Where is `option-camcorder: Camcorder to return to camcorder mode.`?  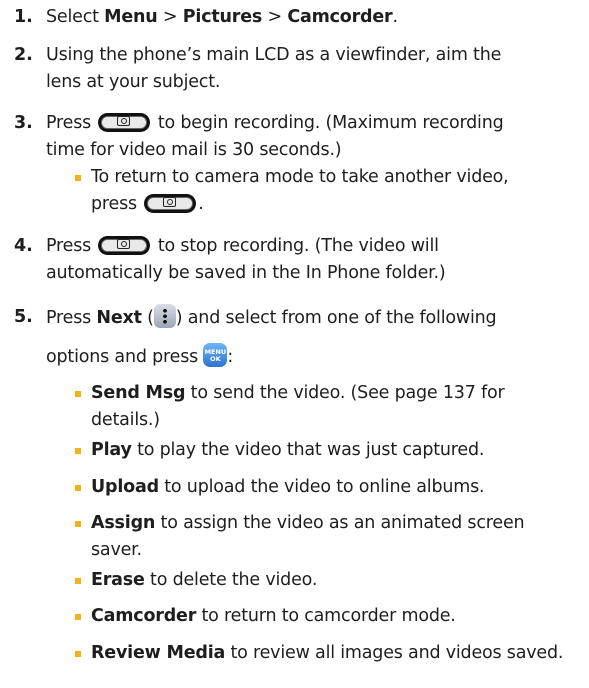 option-camcorder: Camcorder to return to camcorder mode. is located at coordinates (273, 616).